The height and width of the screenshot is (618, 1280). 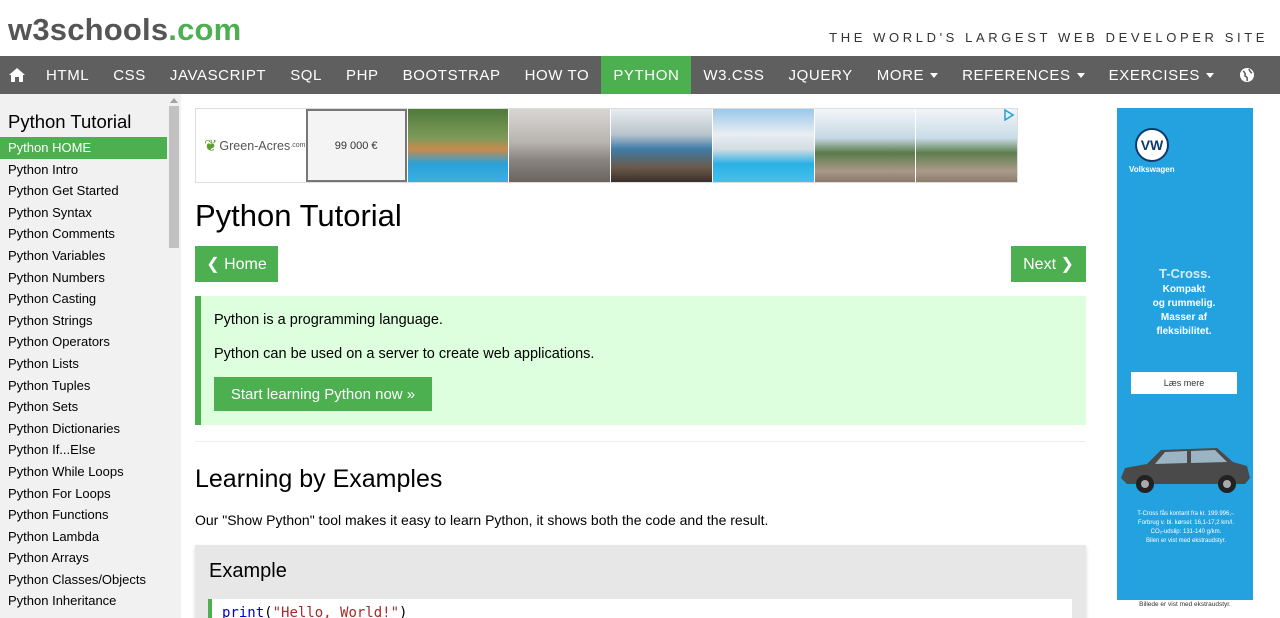 What do you see at coordinates (83, 429) in the screenshot?
I see `sidebar-item: Python Dictionaries` at bounding box center [83, 429].